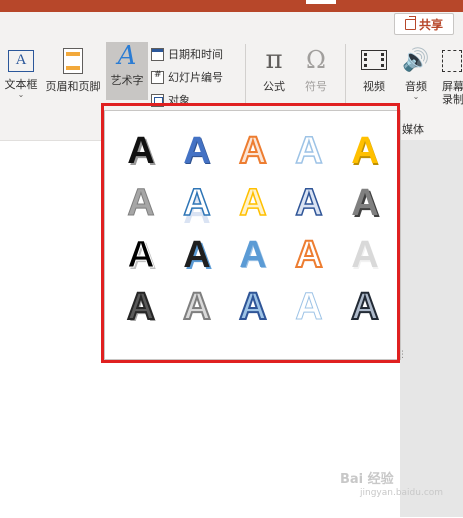 The height and width of the screenshot is (518, 463). Describe the element at coordinates (431, 328) in the screenshot. I see `workspace-background` at that location.